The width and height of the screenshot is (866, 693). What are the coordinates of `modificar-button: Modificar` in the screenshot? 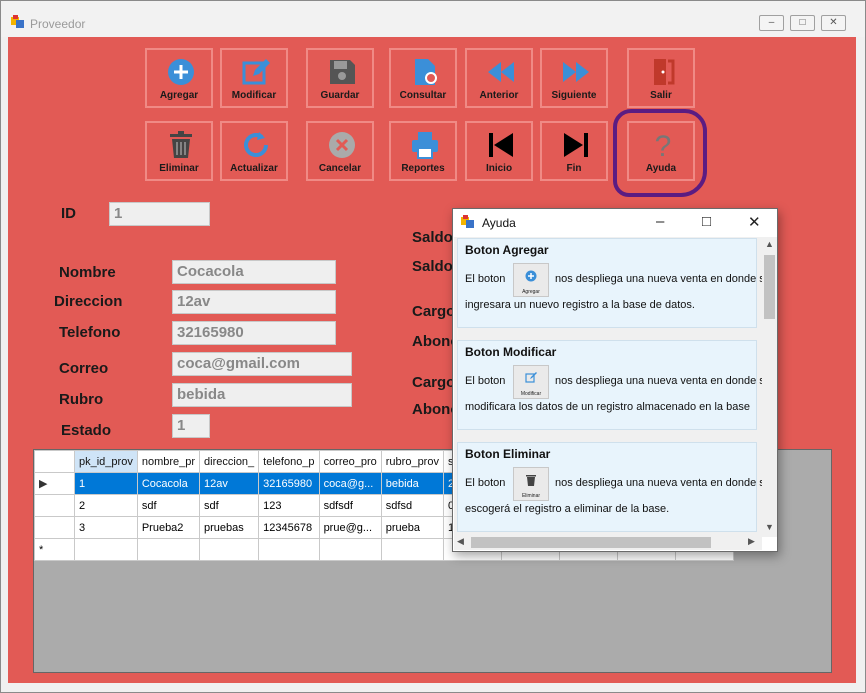 It's located at (254, 78).